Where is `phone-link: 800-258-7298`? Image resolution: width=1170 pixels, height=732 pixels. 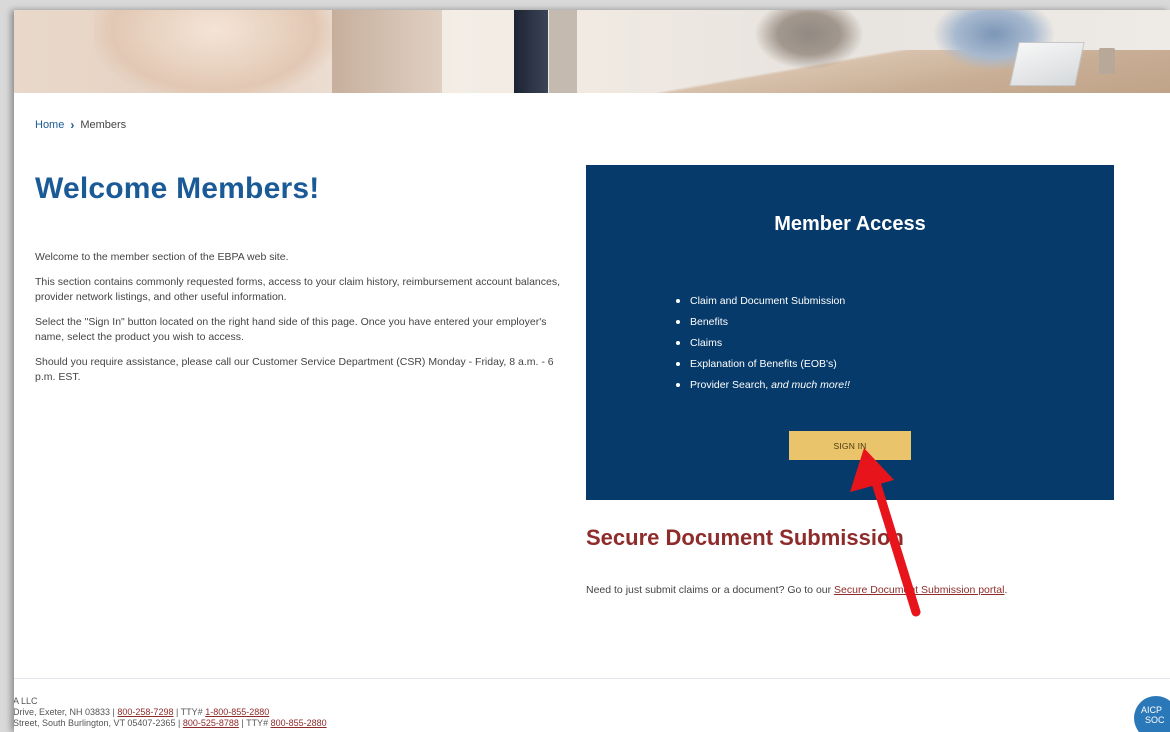
phone-link: 800-258-7298 is located at coordinates (145, 712).